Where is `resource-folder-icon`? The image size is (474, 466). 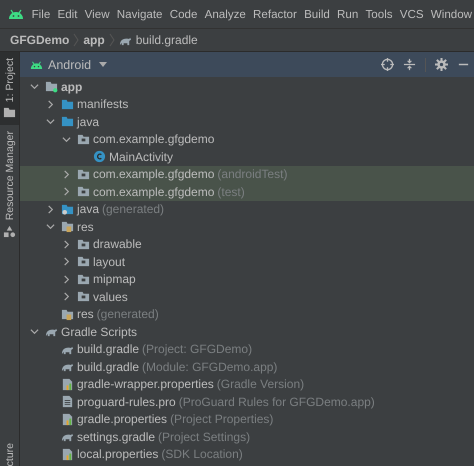
resource-folder-icon is located at coordinates (67, 314).